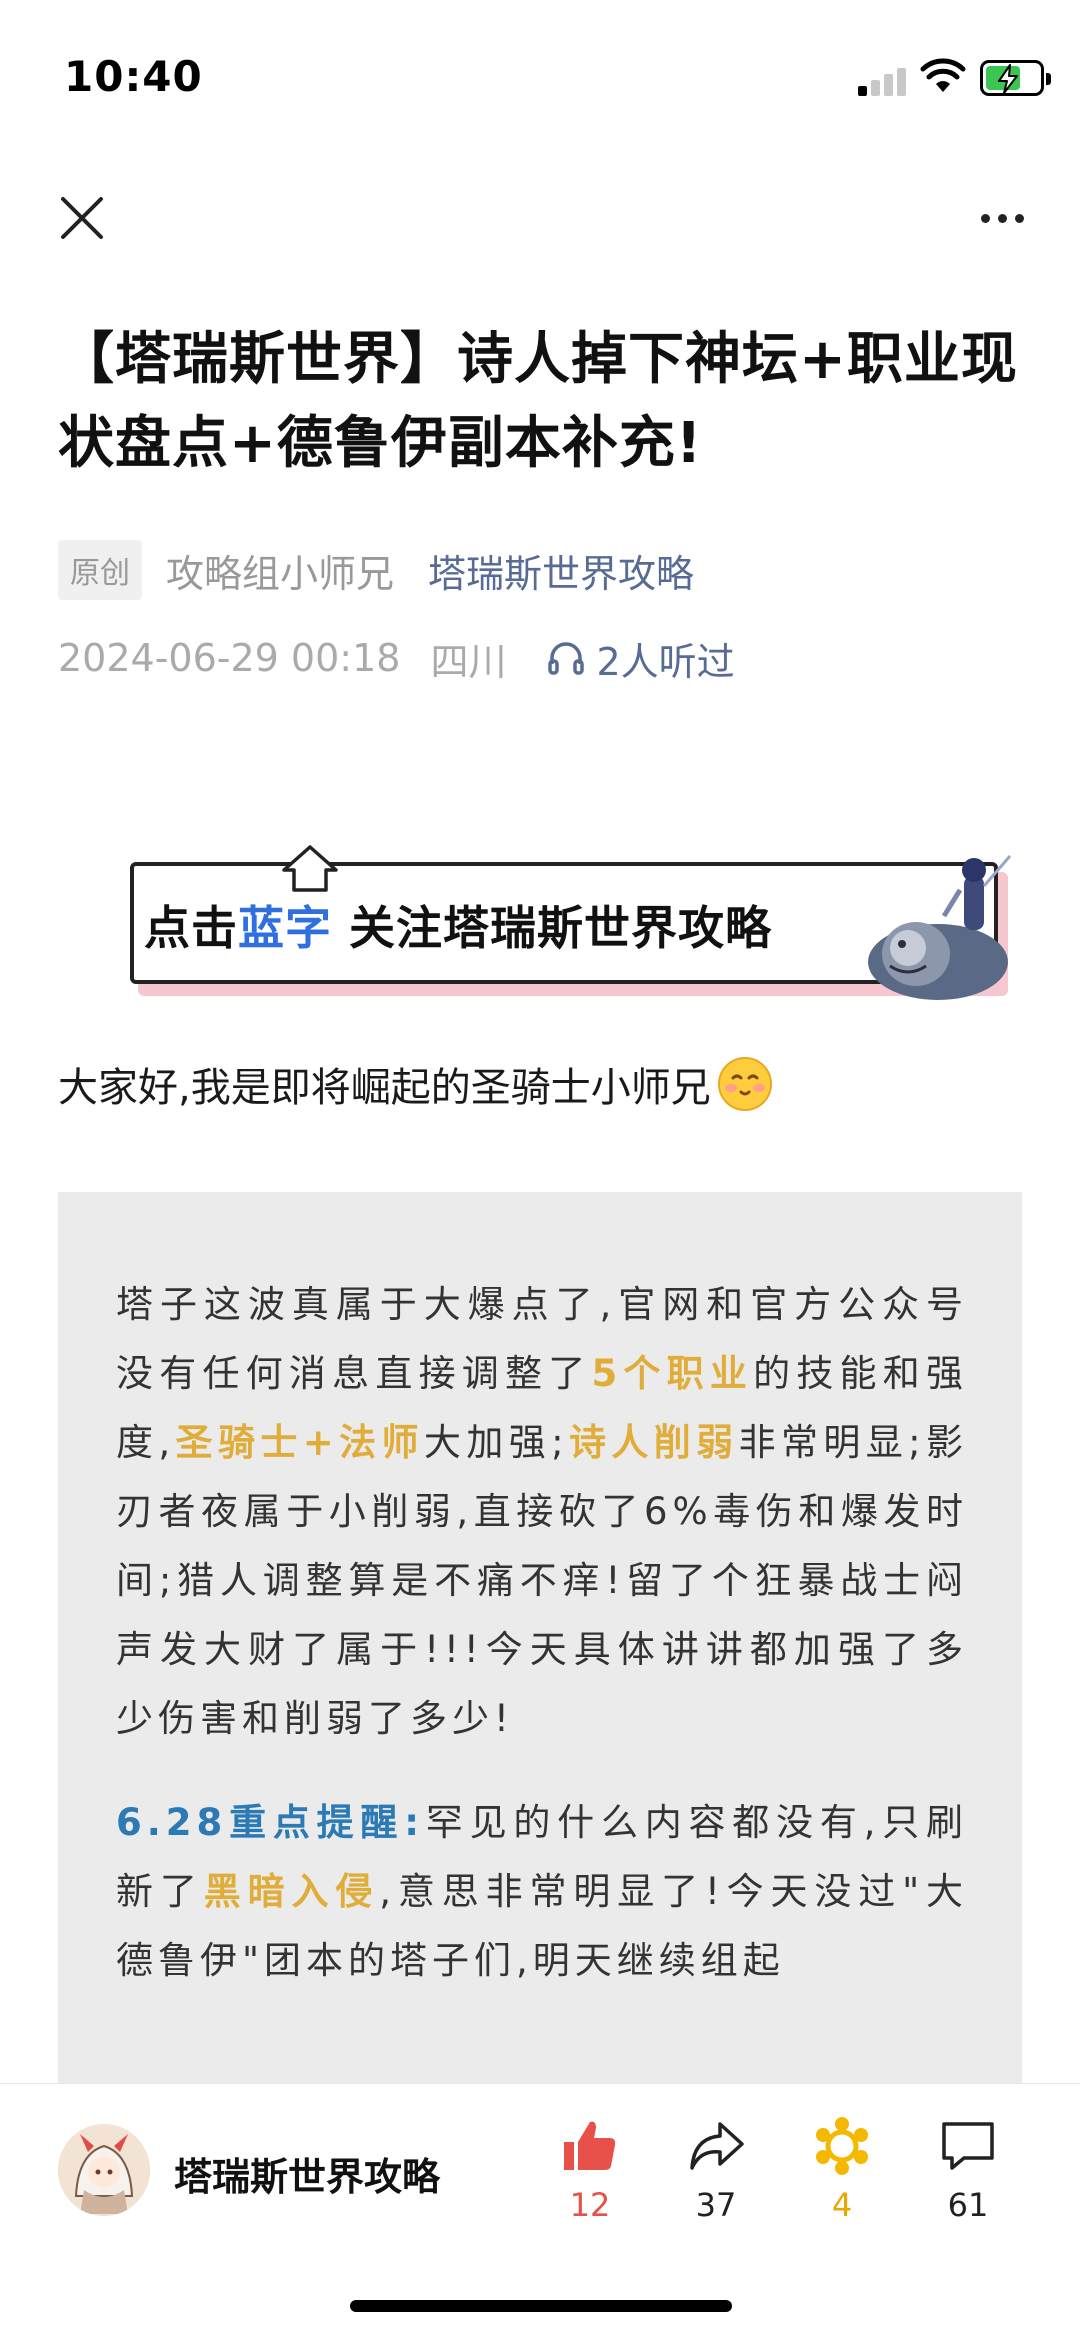  What do you see at coordinates (133, 76) in the screenshot?
I see `status-time: 10:40` at bounding box center [133, 76].